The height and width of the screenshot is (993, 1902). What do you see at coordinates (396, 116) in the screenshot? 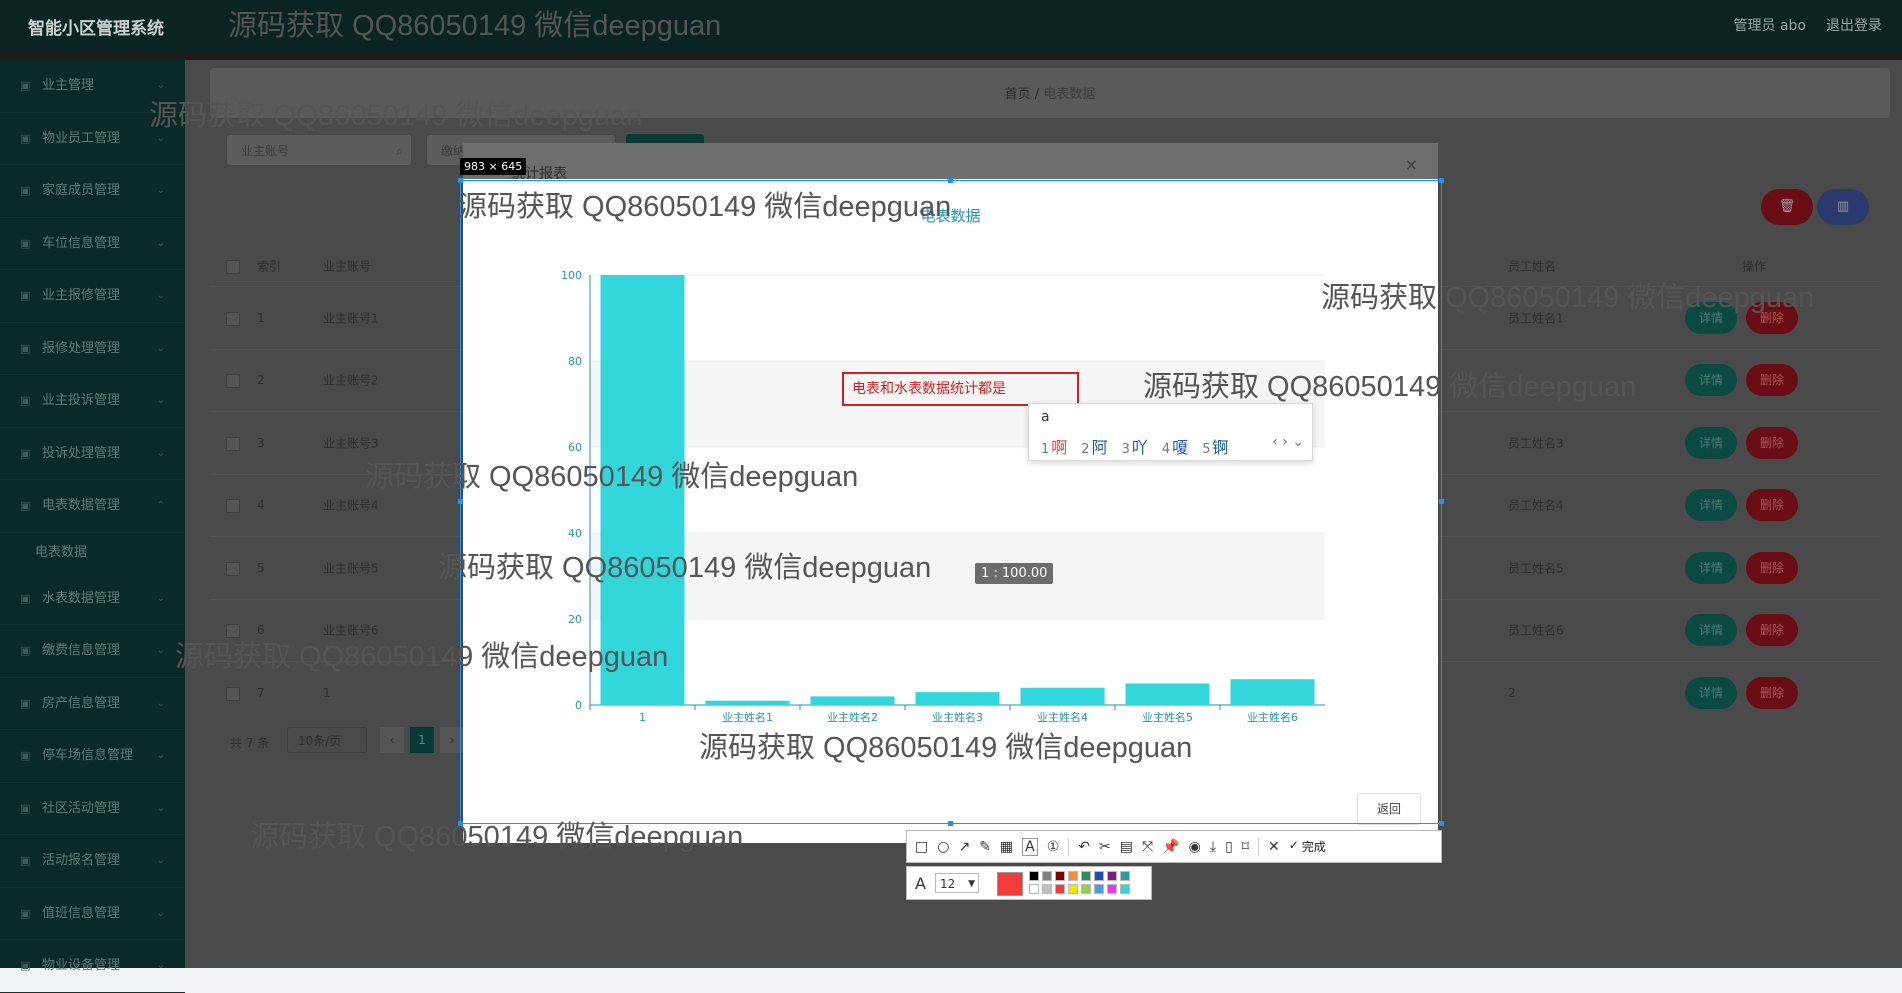
I see `watermark-text: 源码获取 QQ86050149 微信deepguan` at bounding box center [396, 116].